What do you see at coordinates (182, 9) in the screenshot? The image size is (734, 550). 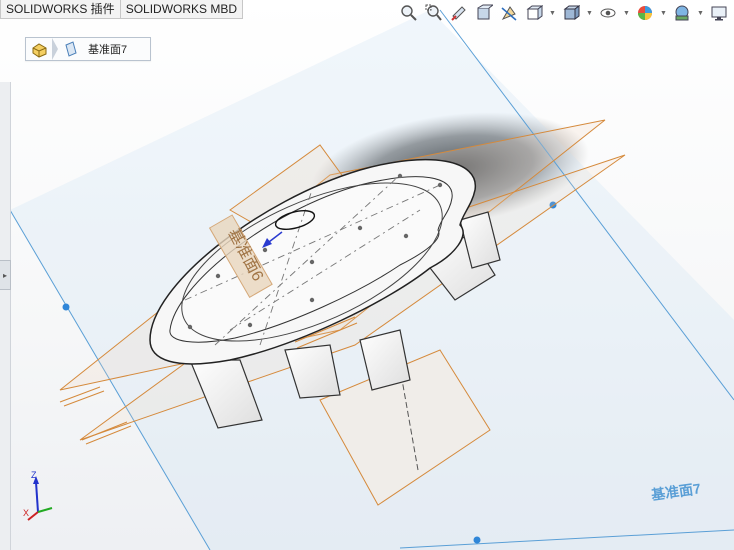 I see `tab-solidworks-mbd: SOLIDWORKS MBD` at bounding box center [182, 9].